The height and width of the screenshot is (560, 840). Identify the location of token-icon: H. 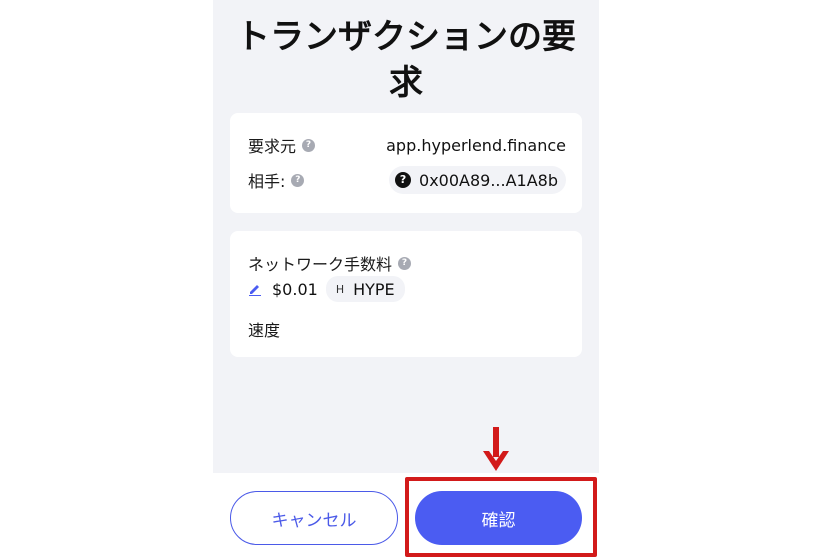
(340, 289).